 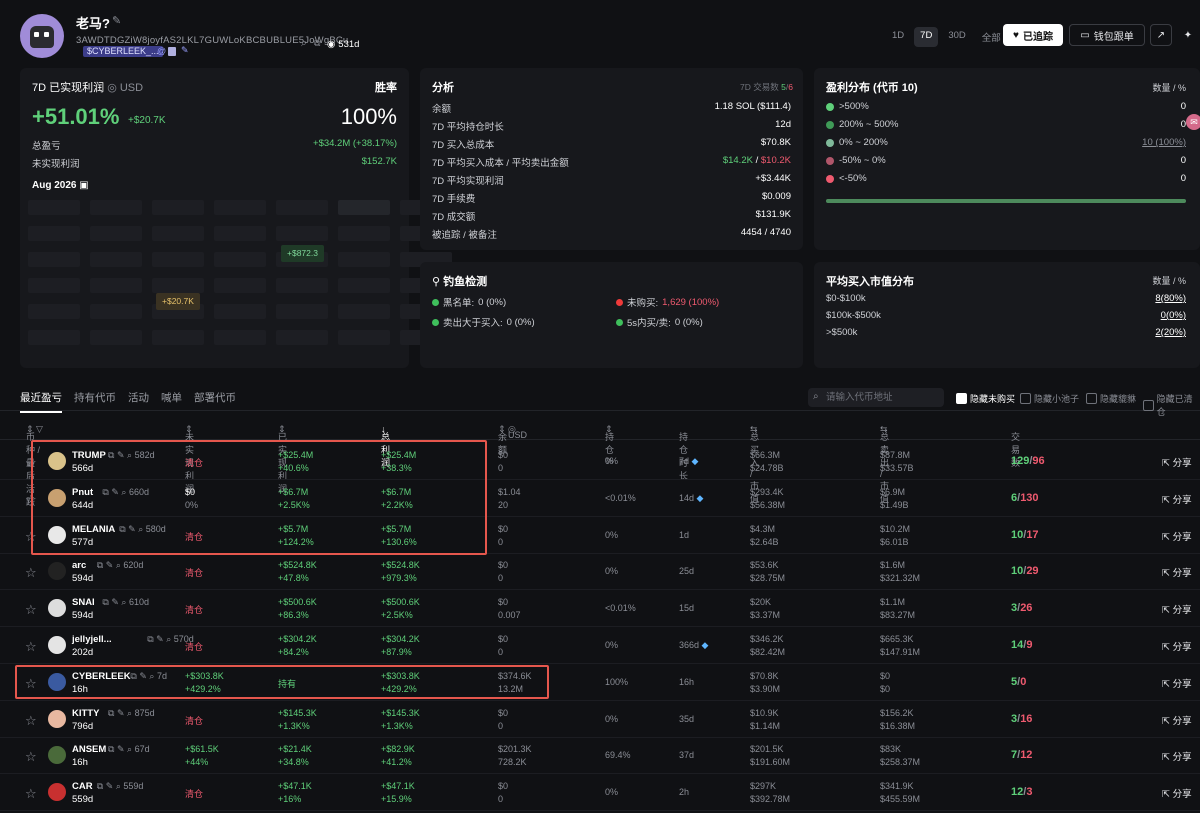 What do you see at coordinates (1171, 405) in the screenshot?
I see `filter-hide-closed: 隐藏已清仓` at bounding box center [1171, 405].